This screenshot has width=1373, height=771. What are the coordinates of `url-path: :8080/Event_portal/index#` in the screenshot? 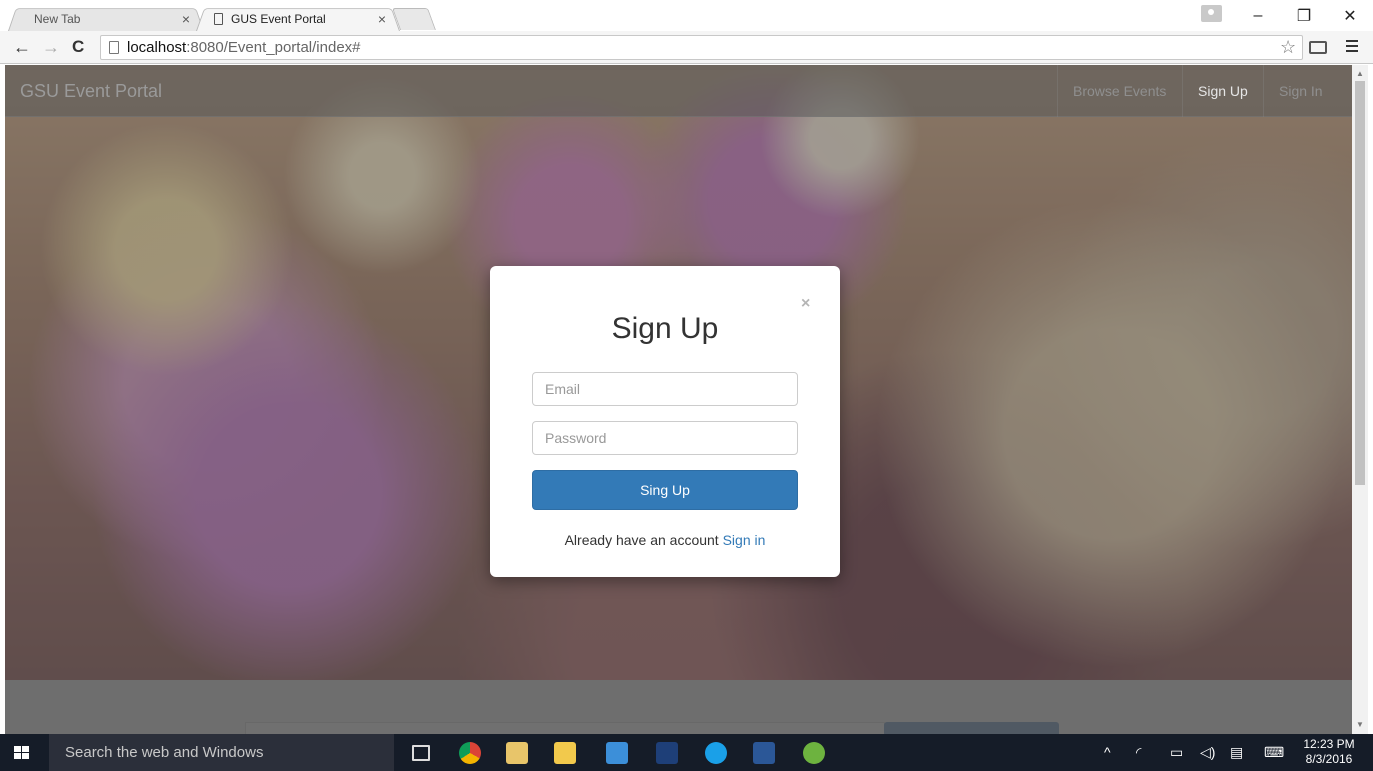 It's located at (273, 47).